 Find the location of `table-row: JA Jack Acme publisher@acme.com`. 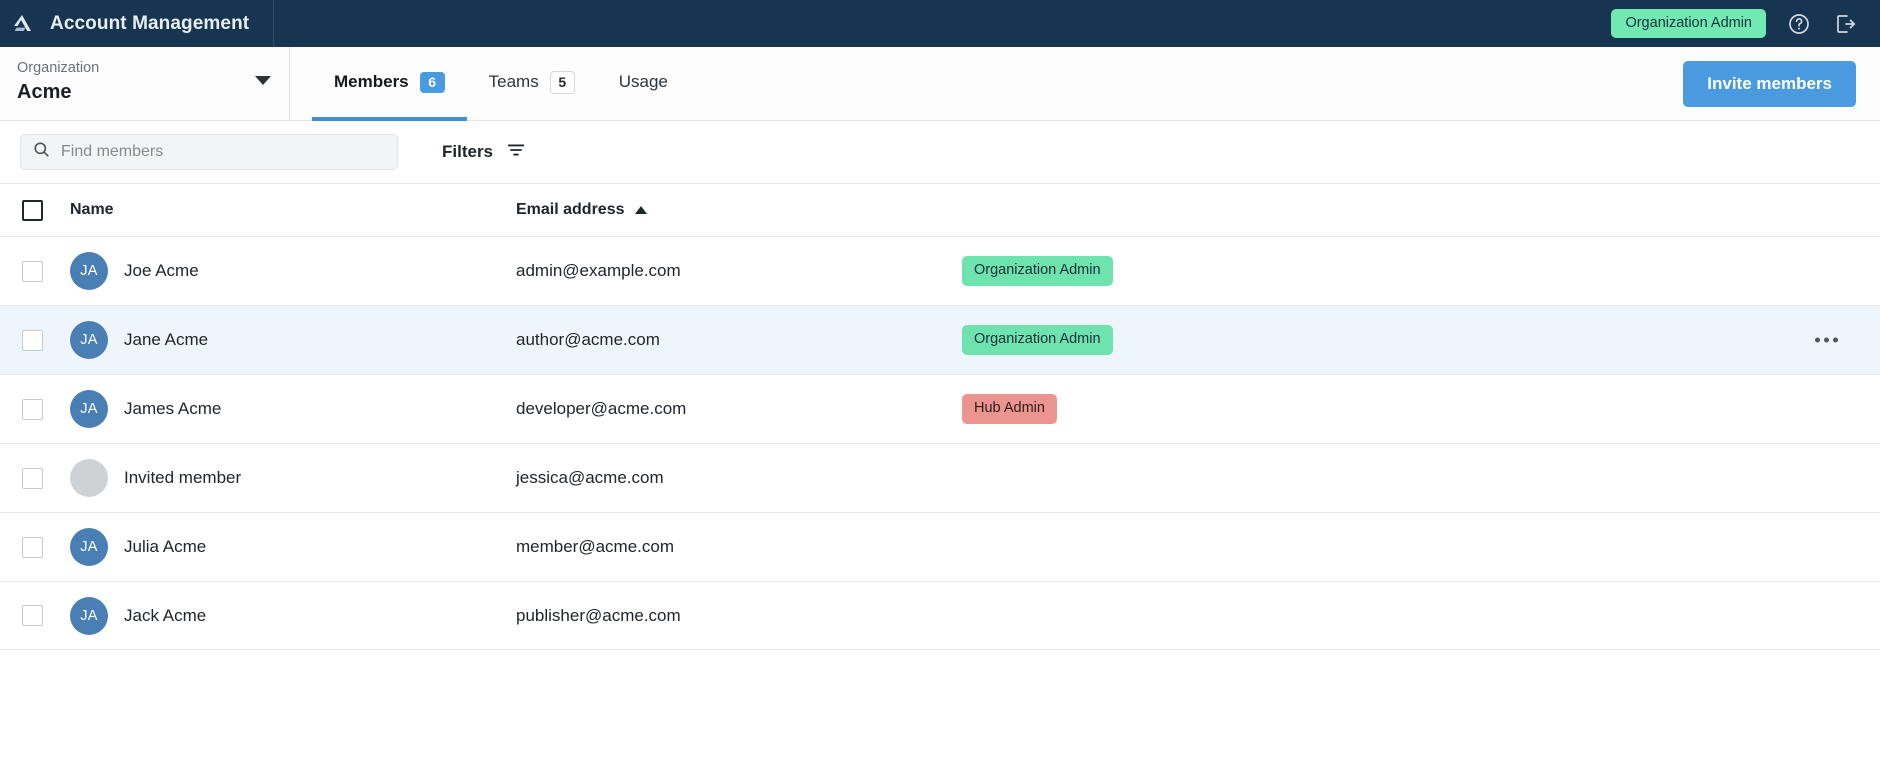

table-row: JA Jack Acme publisher@acme.com is located at coordinates (940, 615).